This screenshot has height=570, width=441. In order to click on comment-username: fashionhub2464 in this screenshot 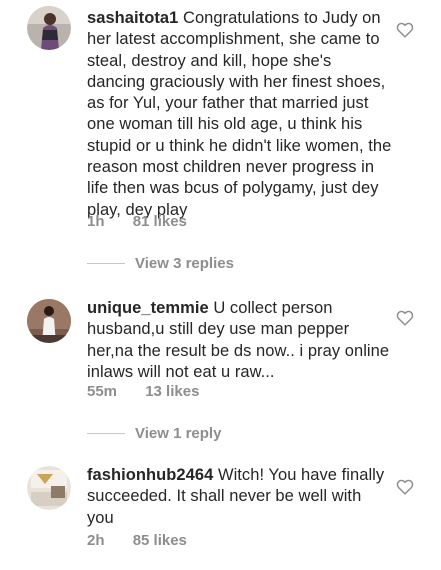, I will do `click(150, 475)`.